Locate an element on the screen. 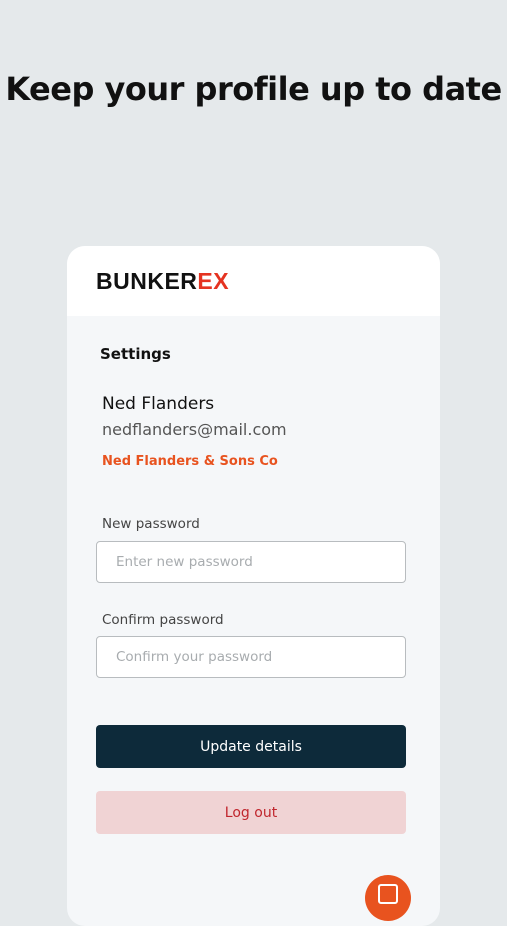  user-name: Ned Flanders is located at coordinates (158, 404).